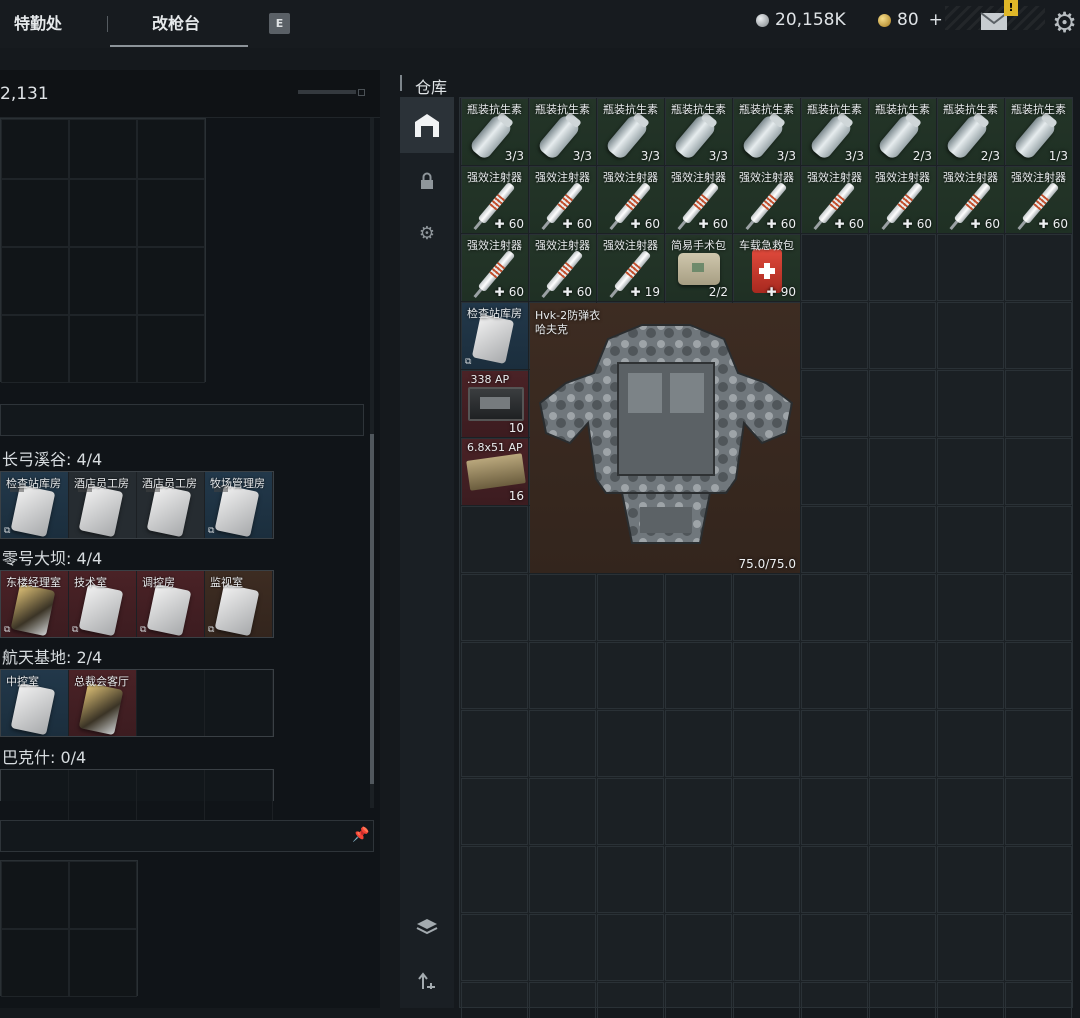 This screenshot has height=1018, width=1080. I want to click on key-item: 中控室, so click(35, 703).